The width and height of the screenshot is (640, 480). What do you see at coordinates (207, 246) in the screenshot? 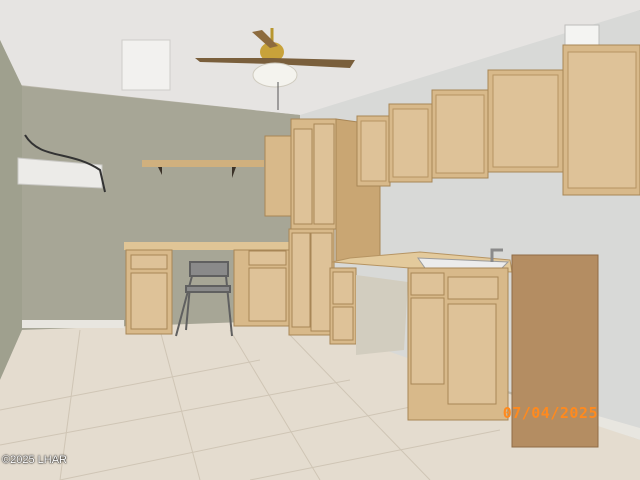
I see `desk-top` at bounding box center [207, 246].